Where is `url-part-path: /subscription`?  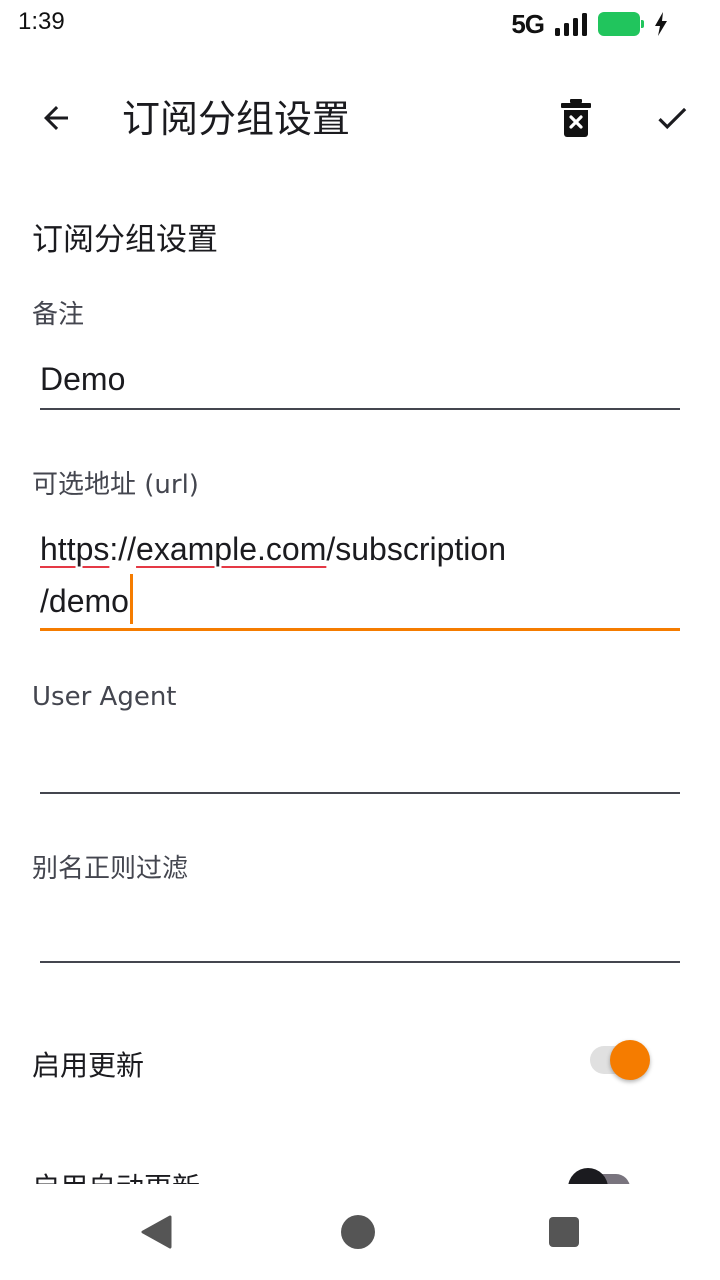 url-part-path: /subscription is located at coordinates (416, 549).